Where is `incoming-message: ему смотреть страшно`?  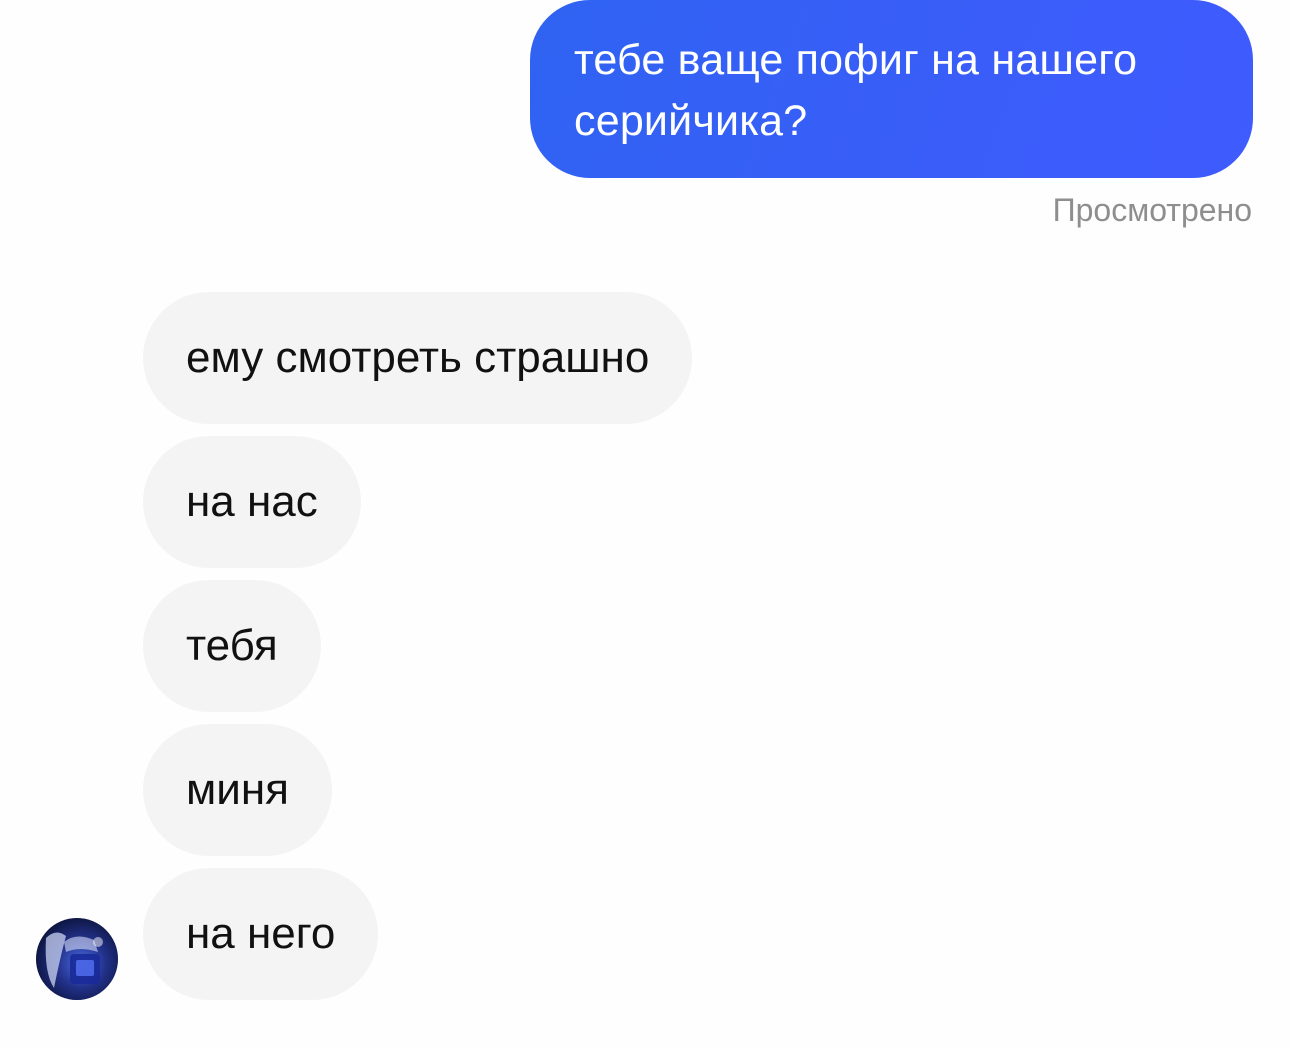
incoming-message: ему смотреть страшно is located at coordinates (418, 358).